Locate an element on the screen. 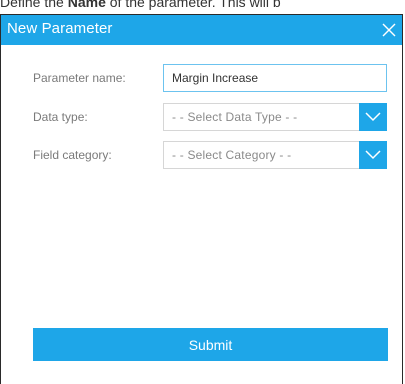 Image resolution: width=405 pixels, height=384 pixels. field-category-selected-value: - - Select Category - - is located at coordinates (232, 155).